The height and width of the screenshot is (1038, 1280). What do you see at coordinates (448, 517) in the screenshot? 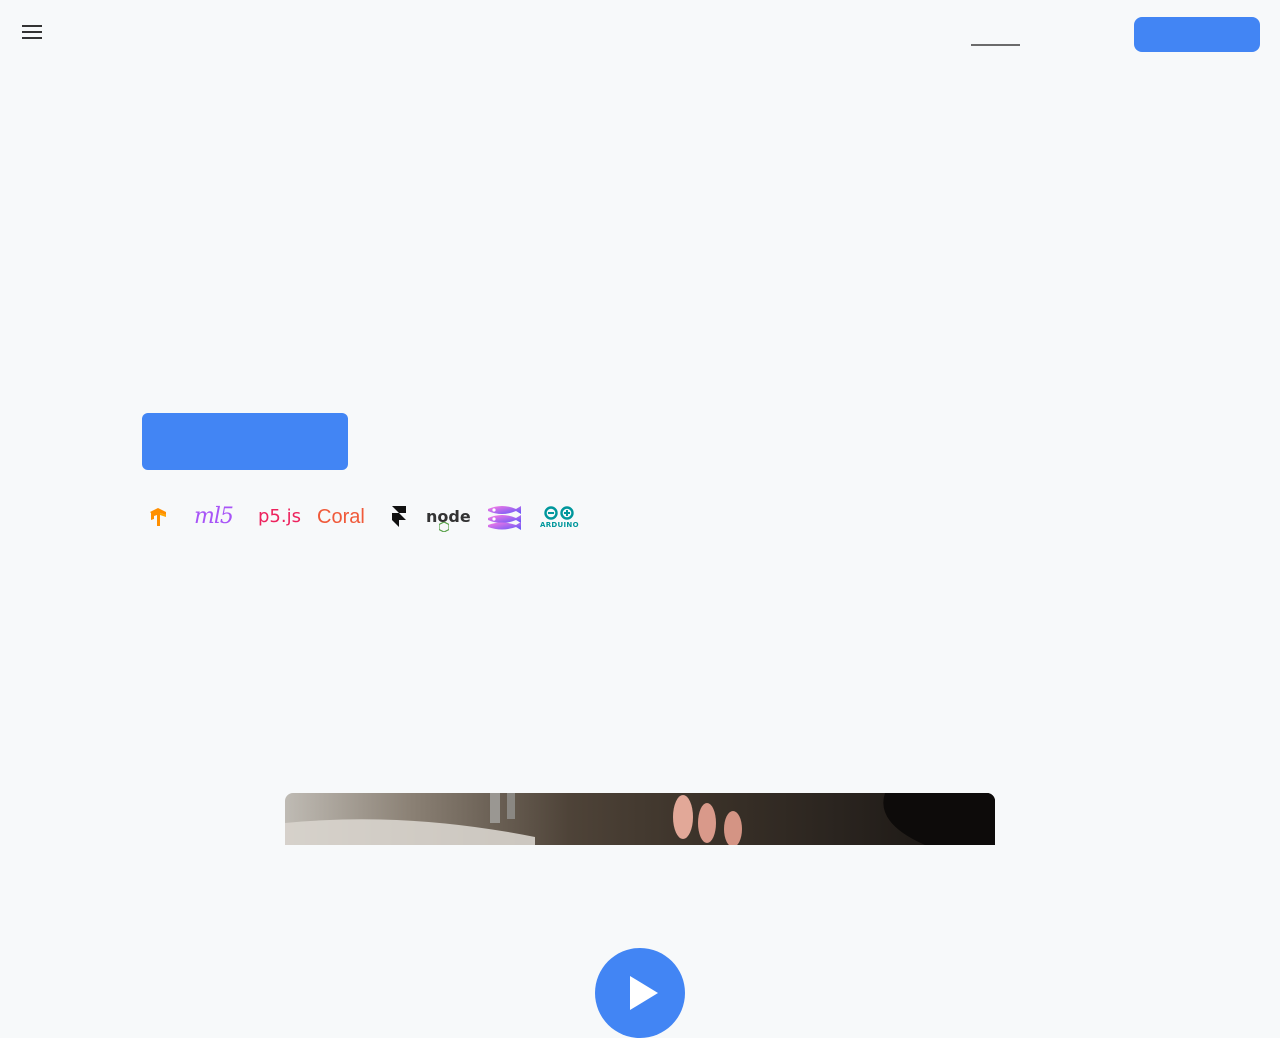
I see `nodejs-logo: node` at bounding box center [448, 517].